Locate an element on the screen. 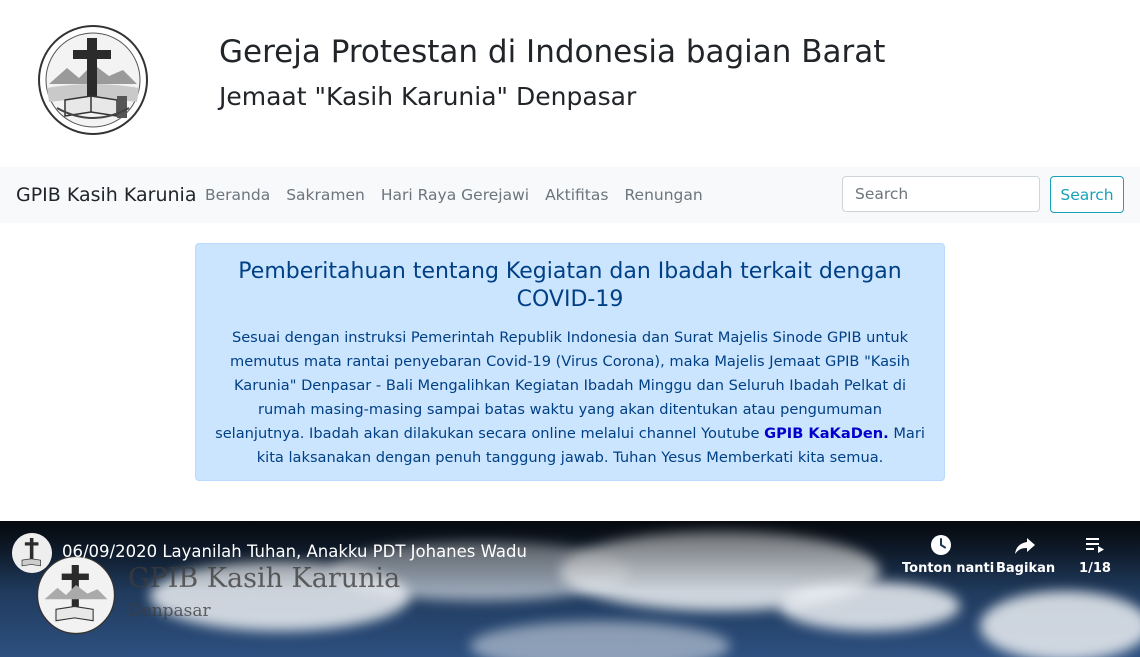 This screenshot has height=657, width=1140. church-logo is located at coordinates (93, 80).